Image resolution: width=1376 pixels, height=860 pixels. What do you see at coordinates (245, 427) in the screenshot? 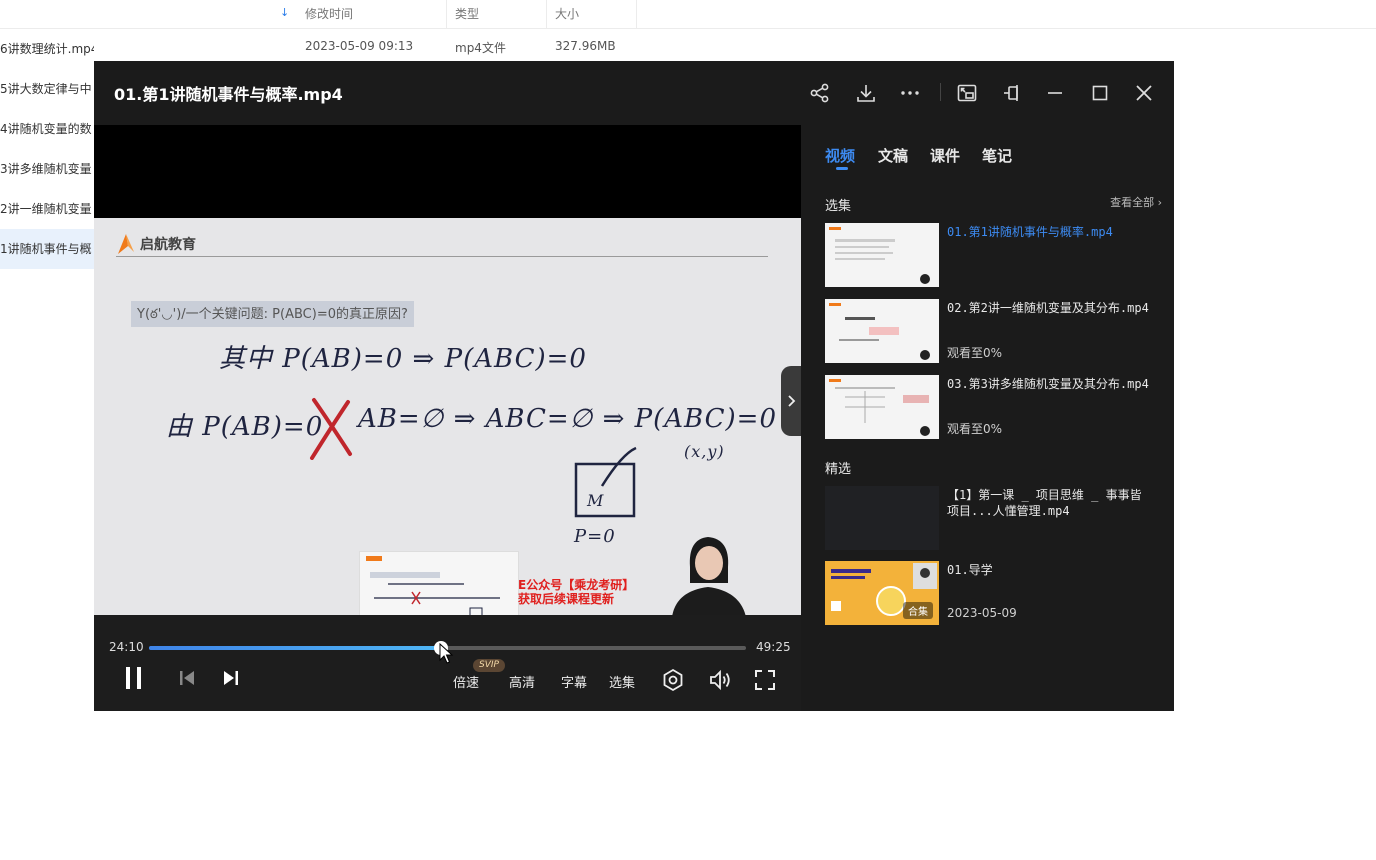
I see `handwriting-line-2a: 由 P(AB)=0` at bounding box center [245, 427].